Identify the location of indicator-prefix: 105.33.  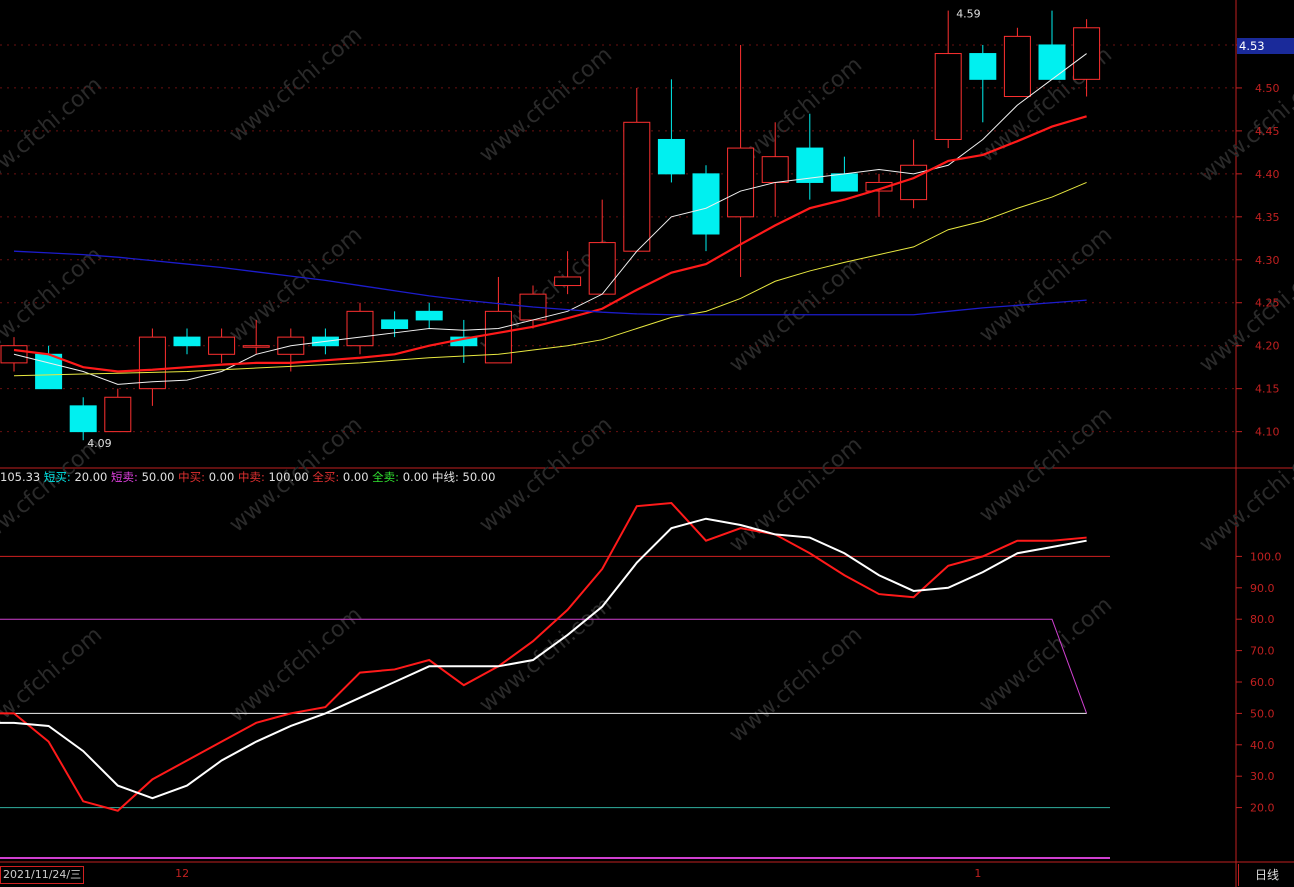
(20, 477).